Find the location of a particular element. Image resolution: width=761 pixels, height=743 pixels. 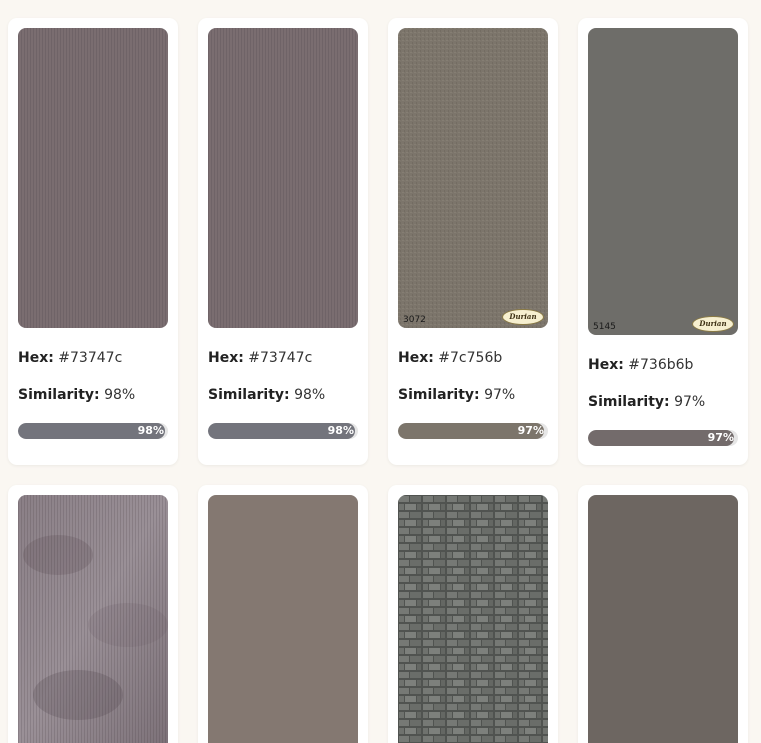

hex-code: #7c756b is located at coordinates (470, 358).